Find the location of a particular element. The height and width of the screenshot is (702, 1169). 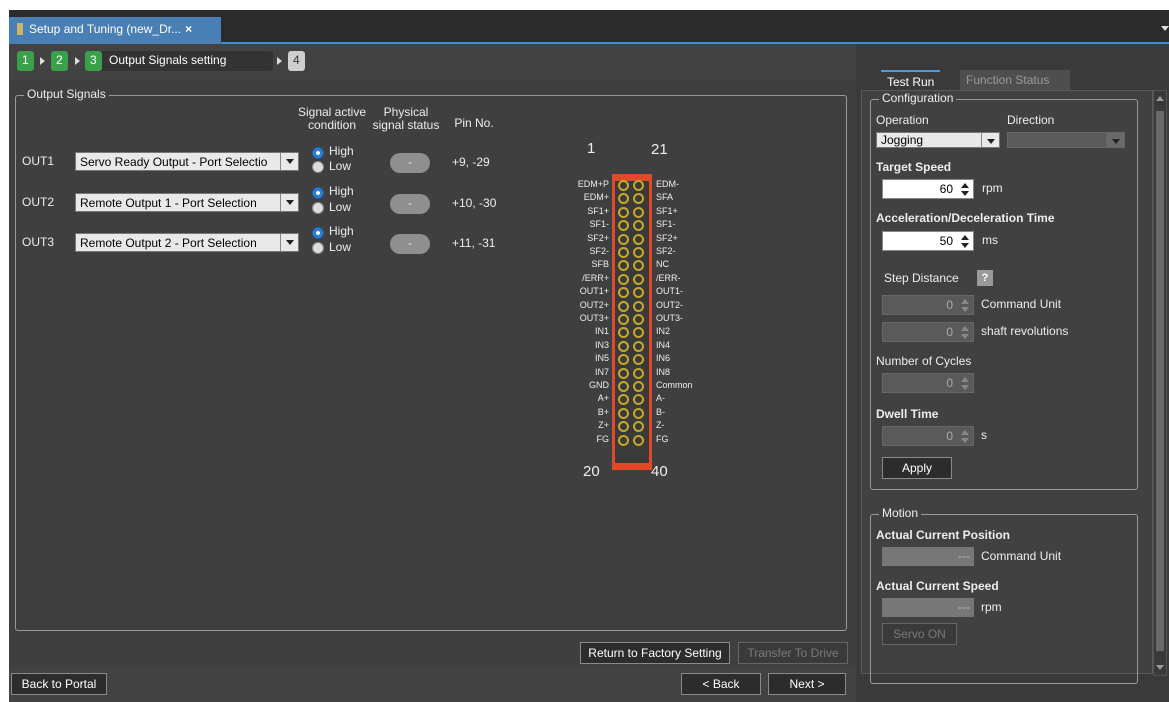

motion-title: Motion is located at coordinates (900, 513).